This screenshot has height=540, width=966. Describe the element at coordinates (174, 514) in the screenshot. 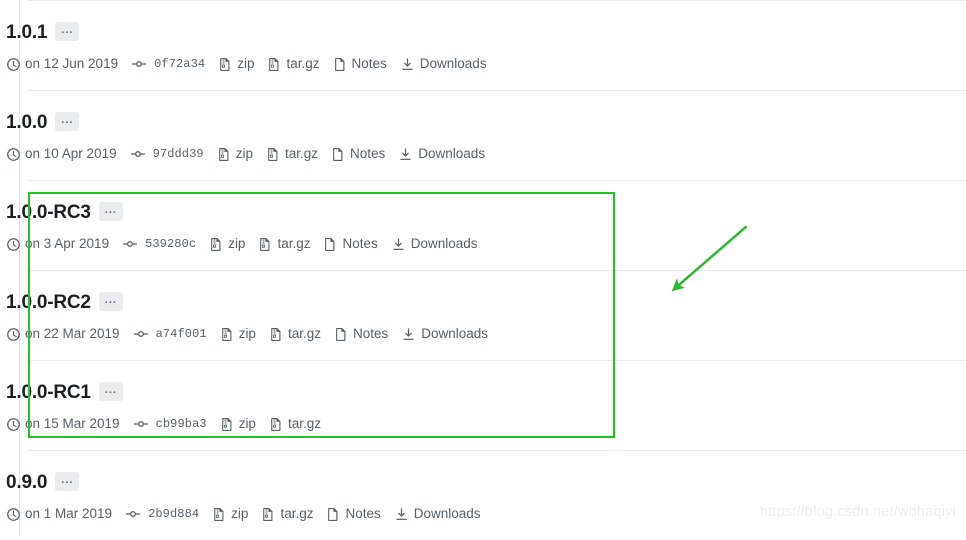

I see `release-commit-label: 2b9d884` at that location.